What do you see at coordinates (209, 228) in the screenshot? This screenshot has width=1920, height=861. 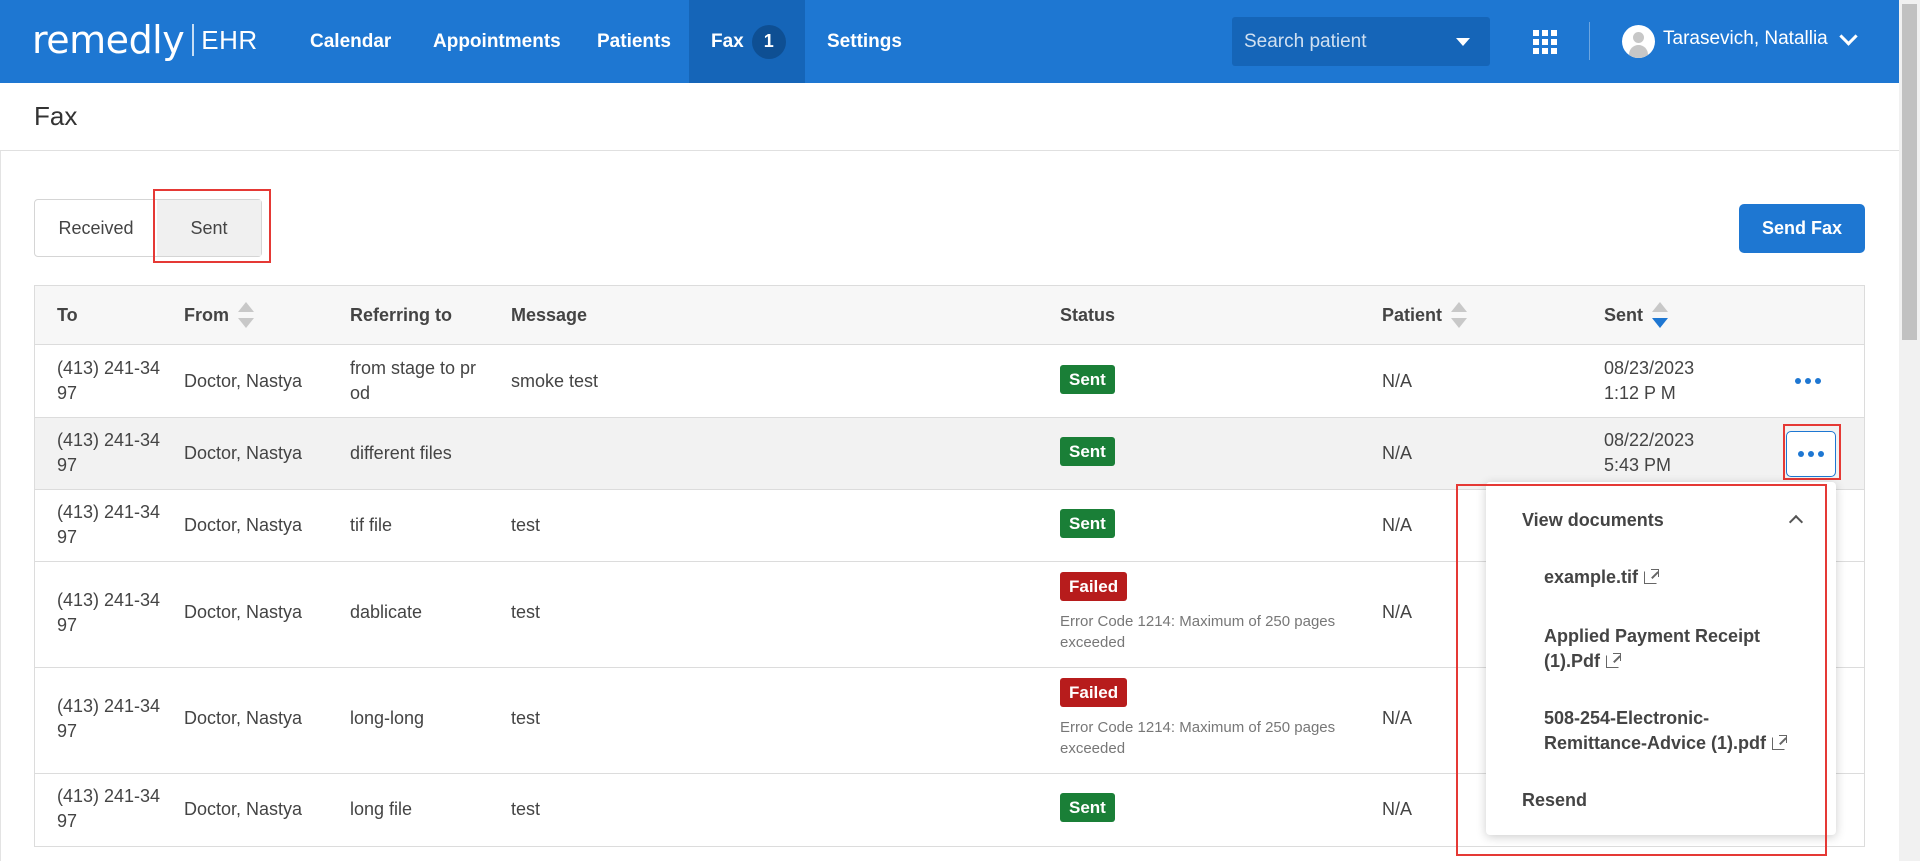 I see `tab-sent: Sent` at bounding box center [209, 228].